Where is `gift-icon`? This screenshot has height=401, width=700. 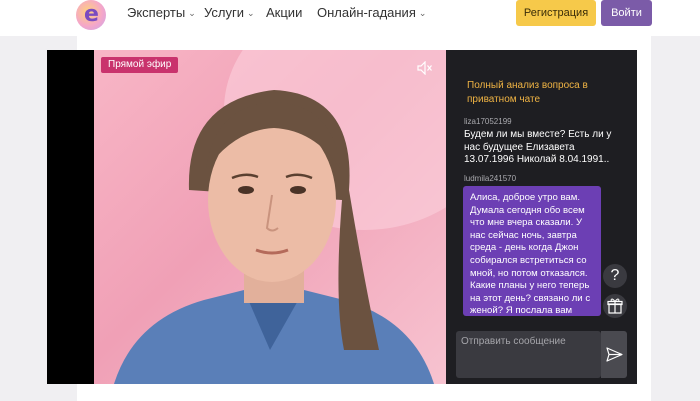 gift-icon is located at coordinates (615, 306).